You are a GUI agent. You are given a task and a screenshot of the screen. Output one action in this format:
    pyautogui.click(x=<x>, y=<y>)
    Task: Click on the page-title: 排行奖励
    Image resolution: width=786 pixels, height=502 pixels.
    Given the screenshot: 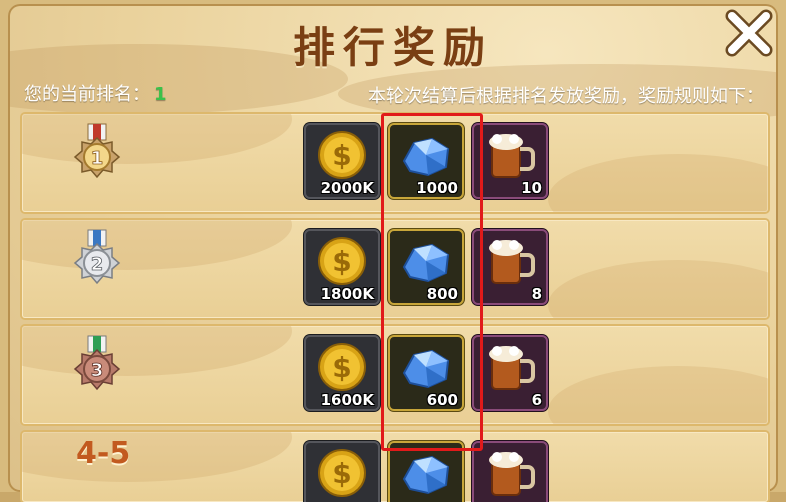 What is the action you would take?
    pyautogui.click(x=392, y=47)
    